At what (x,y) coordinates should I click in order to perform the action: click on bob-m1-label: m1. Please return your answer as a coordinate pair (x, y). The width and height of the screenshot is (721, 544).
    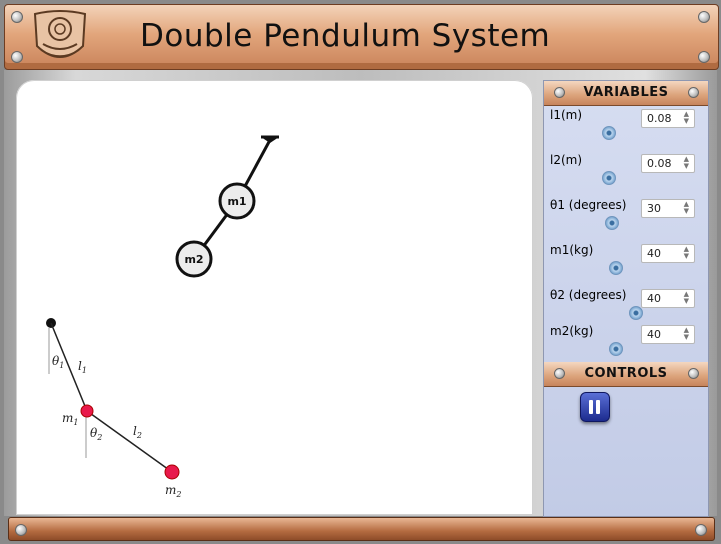
    Looking at the image, I should click on (236, 201).